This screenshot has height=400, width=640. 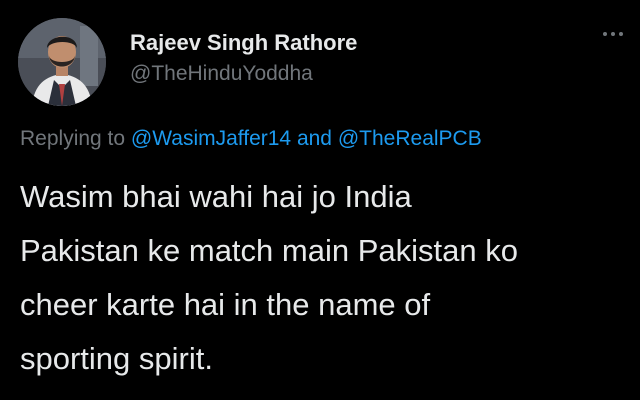 I want to click on mention-link-wasimjaffer: @WasimJaffer14, so click(x=211, y=138).